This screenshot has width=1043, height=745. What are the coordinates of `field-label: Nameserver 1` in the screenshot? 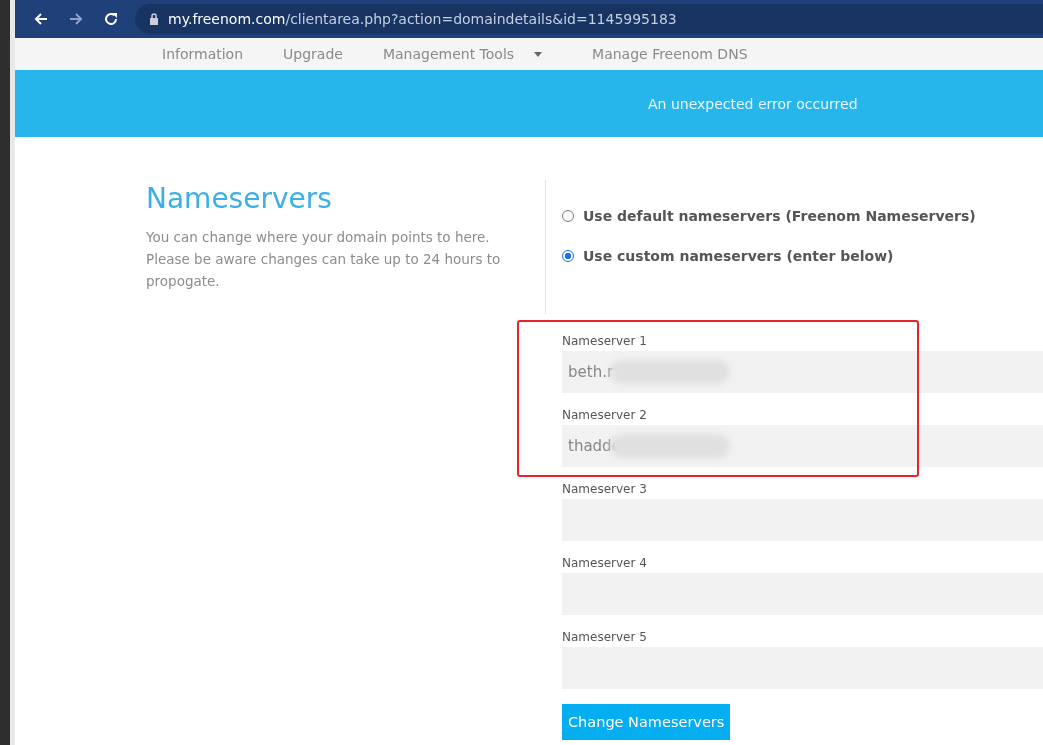 It's located at (605, 341).